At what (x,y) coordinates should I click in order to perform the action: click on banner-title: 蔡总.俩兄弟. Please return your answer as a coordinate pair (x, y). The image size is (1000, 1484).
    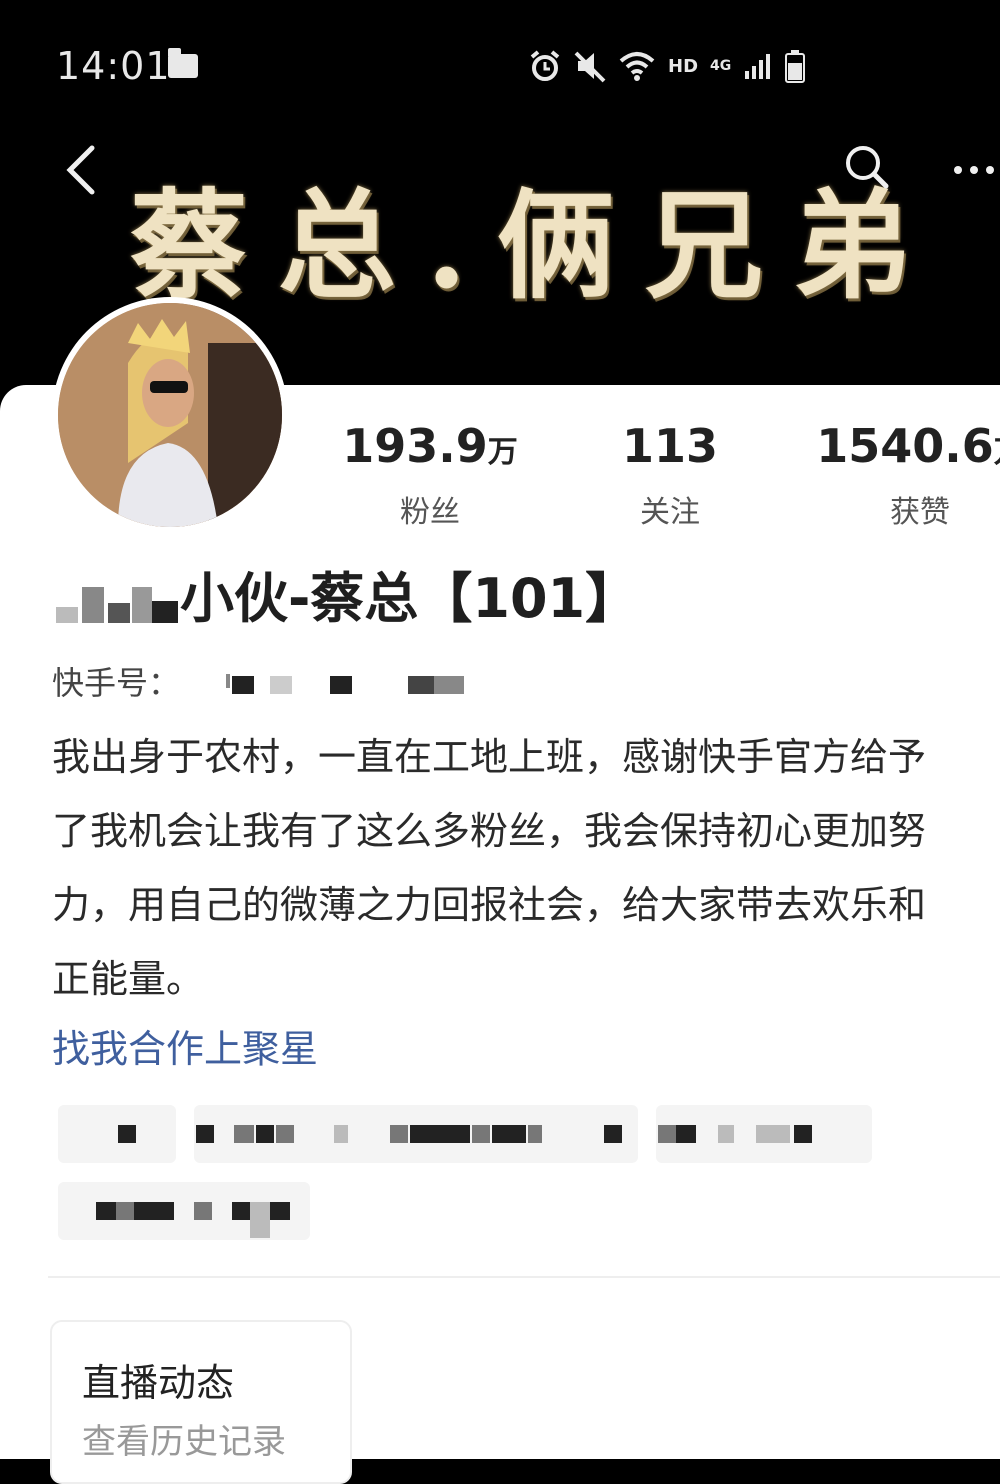
    Looking at the image, I should click on (536, 245).